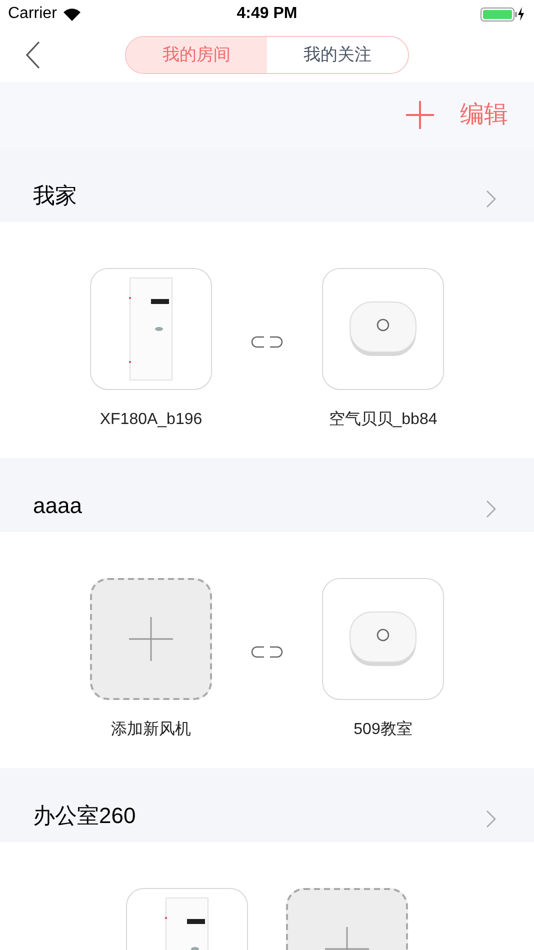 The width and height of the screenshot is (534, 950). I want to click on device-name: XF180A_b196, so click(151, 420).